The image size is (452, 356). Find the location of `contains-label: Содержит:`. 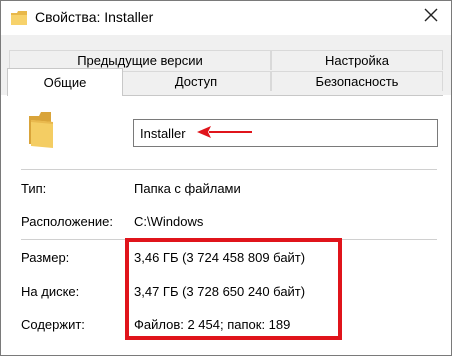

contains-label: Содержит: is located at coordinates (53, 324).